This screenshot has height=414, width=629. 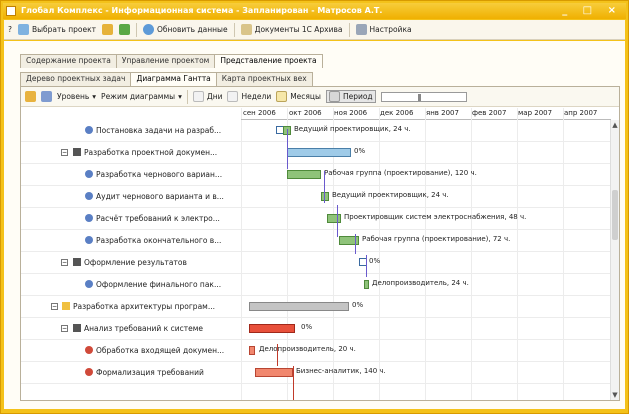 I want to click on chevron-down-icon: ▾, so click(x=94, y=96).